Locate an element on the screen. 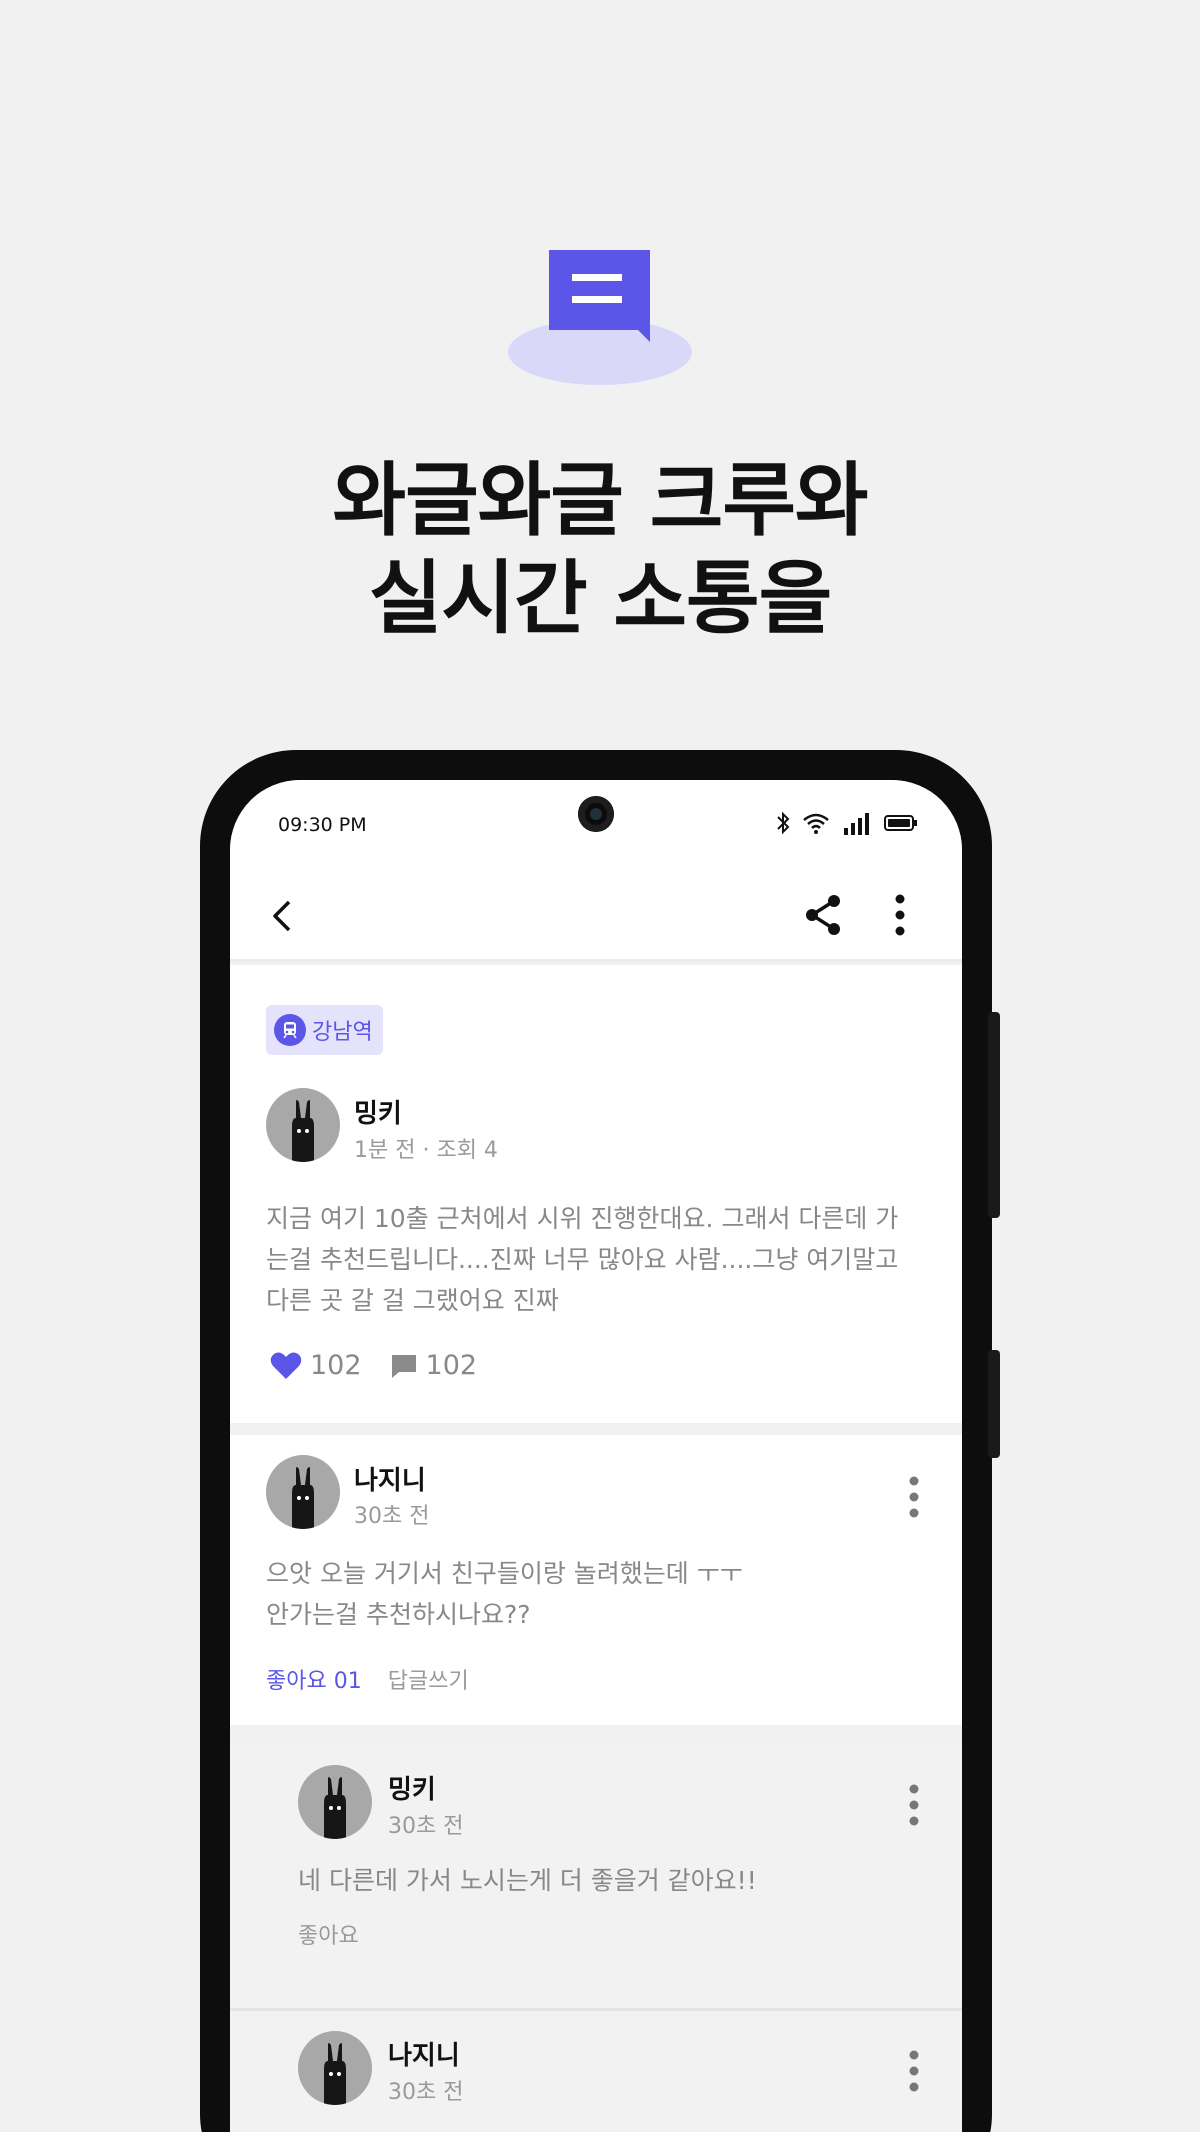 The width and height of the screenshot is (1200, 2132). comment-button: 102 is located at coordinates (434, 1365).